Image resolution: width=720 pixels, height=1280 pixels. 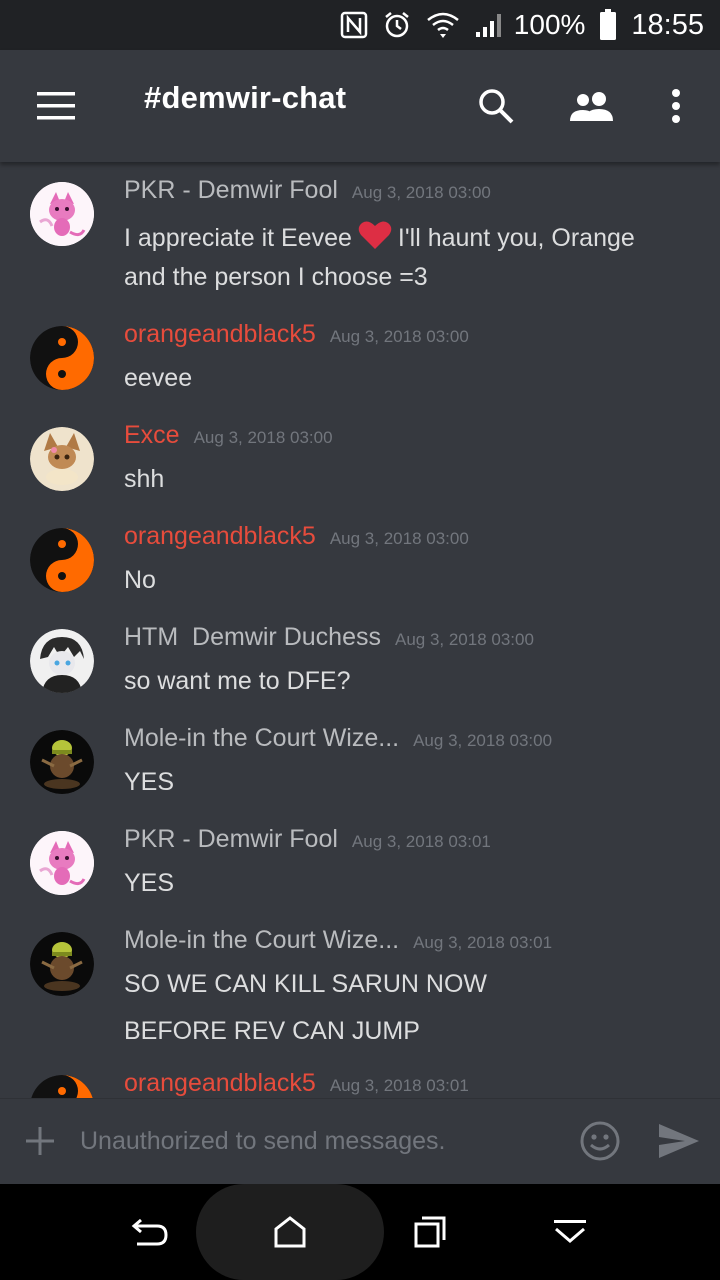 What do you see at coordinates (600, 1141) in the screenshot?
I see `emoji-icon` at bounding box center [600, 1141].